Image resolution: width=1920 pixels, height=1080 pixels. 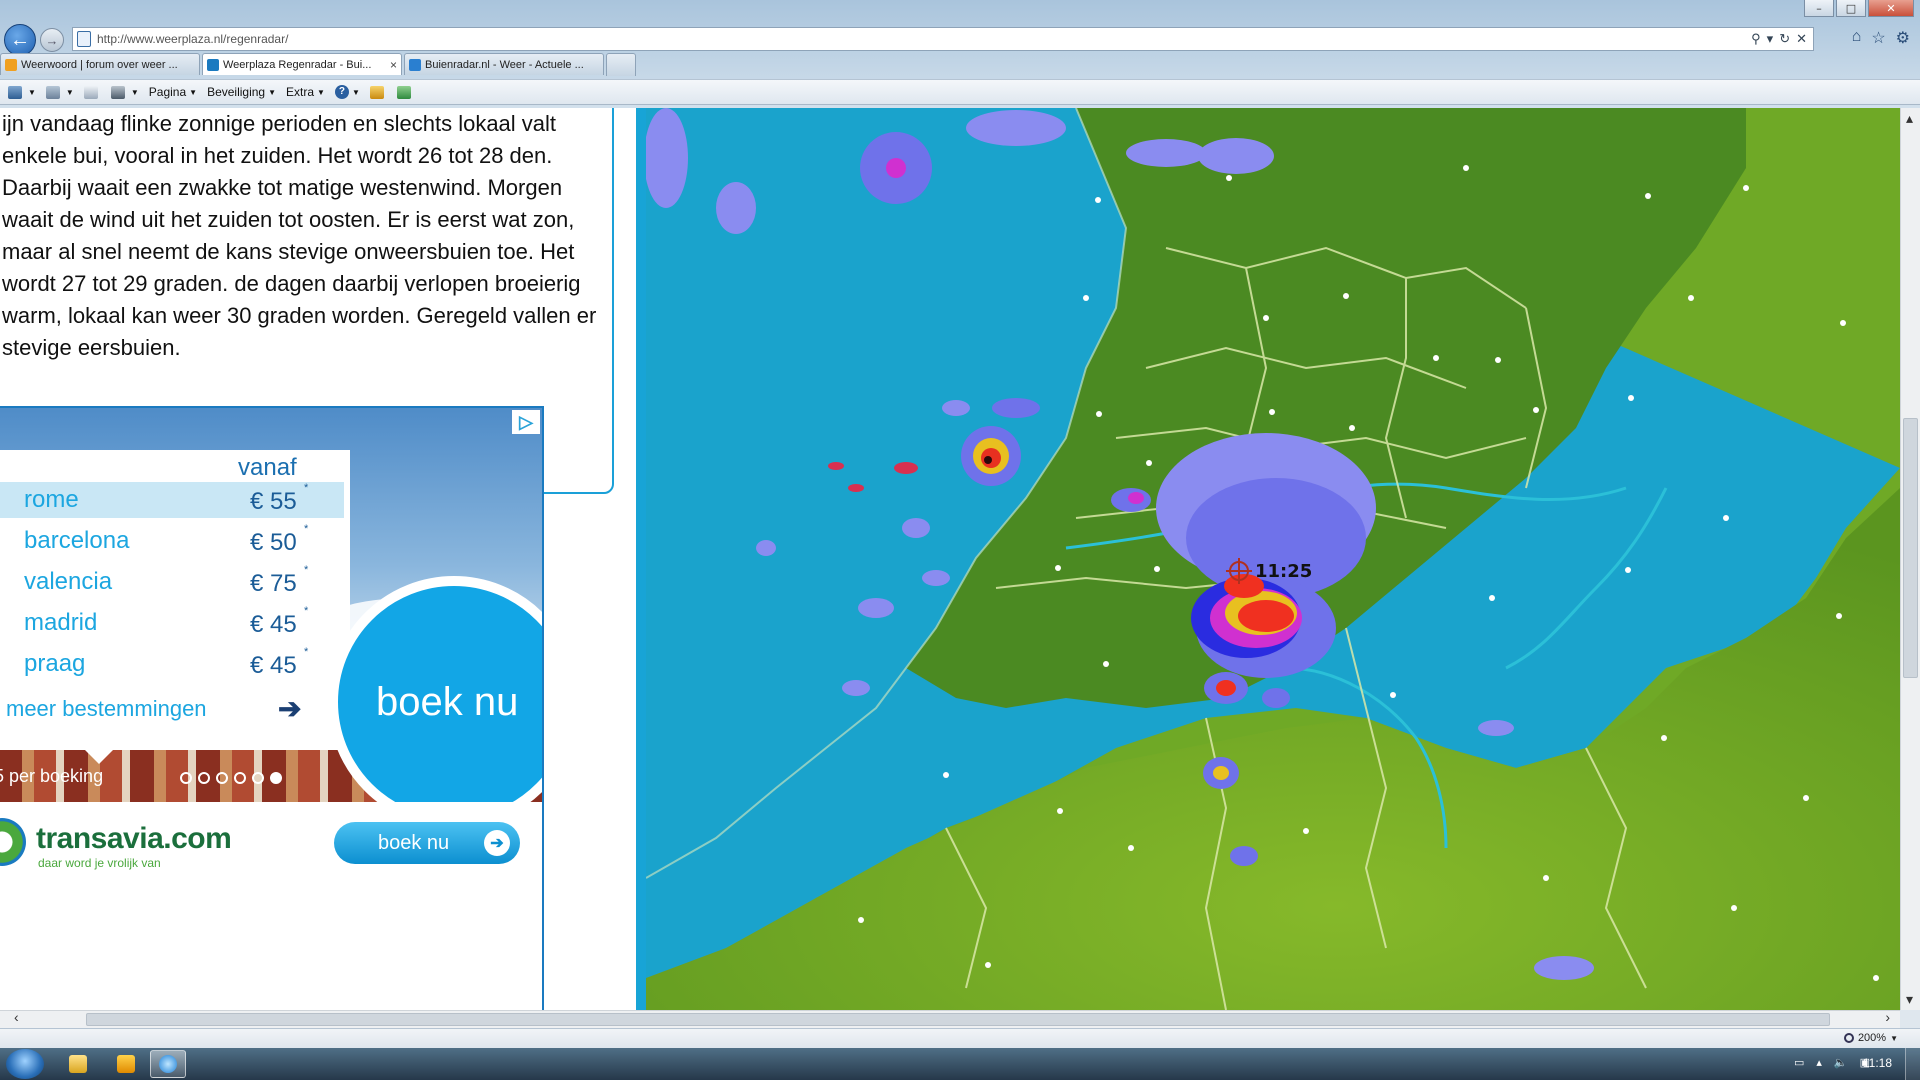 I want to click on page-icon, so click(x=84, y=39).